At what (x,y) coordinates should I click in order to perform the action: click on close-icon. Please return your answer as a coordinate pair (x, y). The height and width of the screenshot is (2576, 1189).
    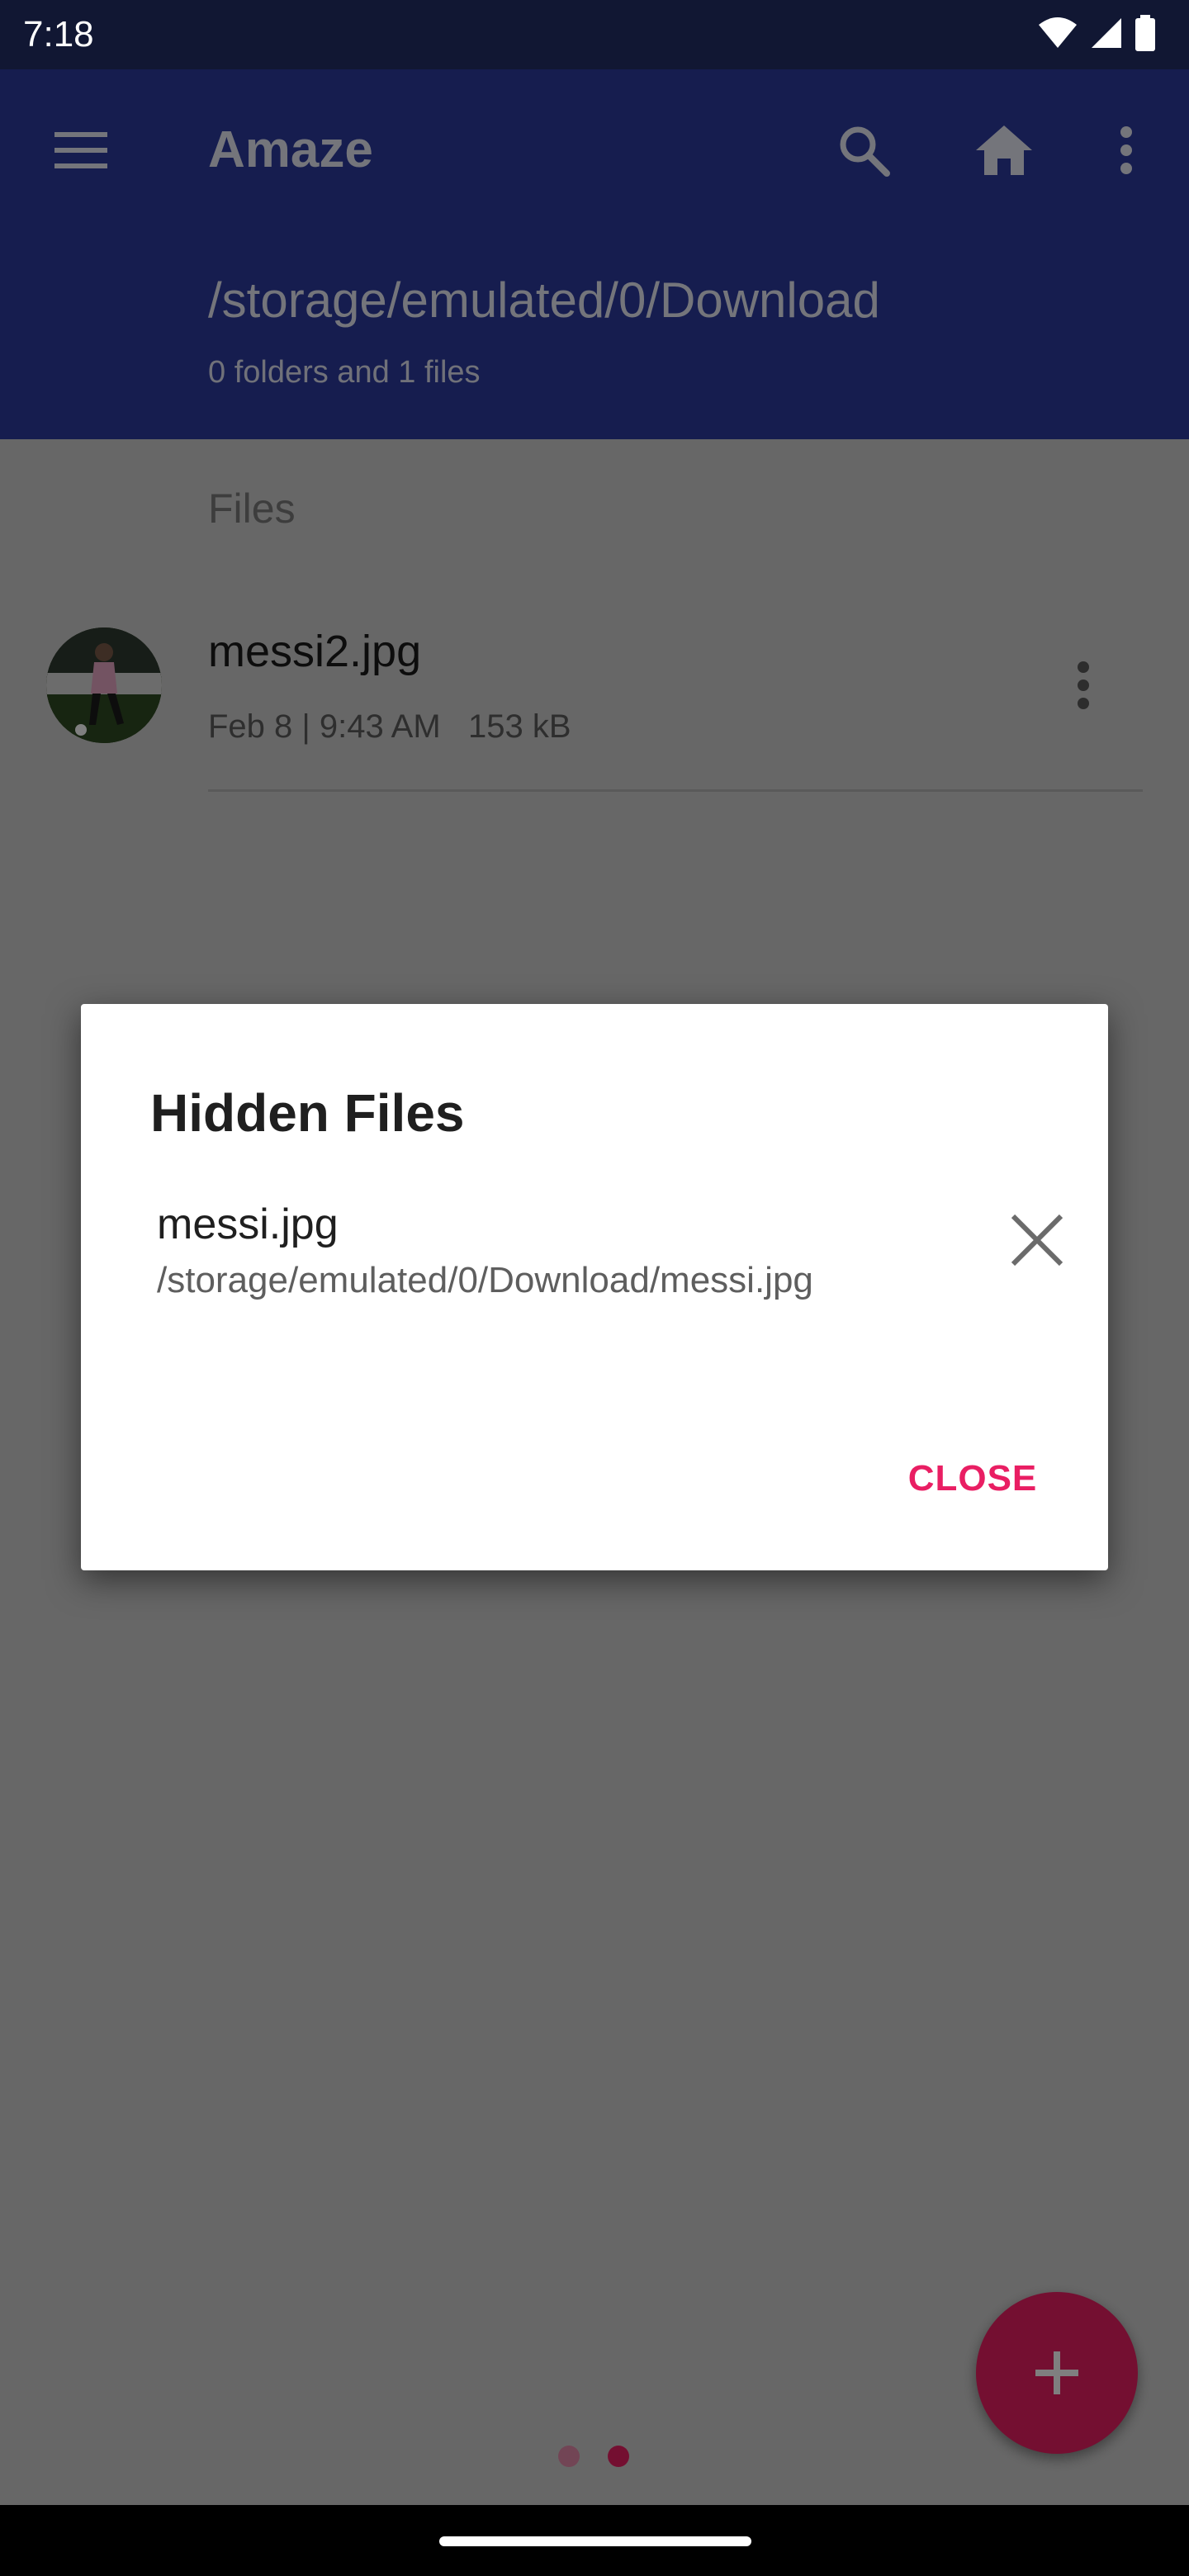
    Looking at the image, I should click on (1037, 1240).